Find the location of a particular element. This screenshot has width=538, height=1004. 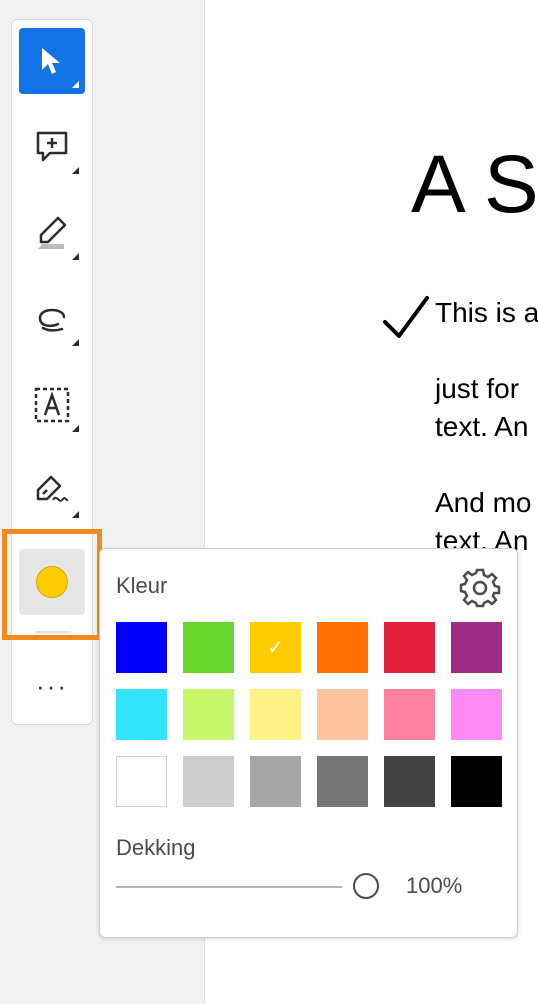

document-title: A S is located at coordinates (474, 184).